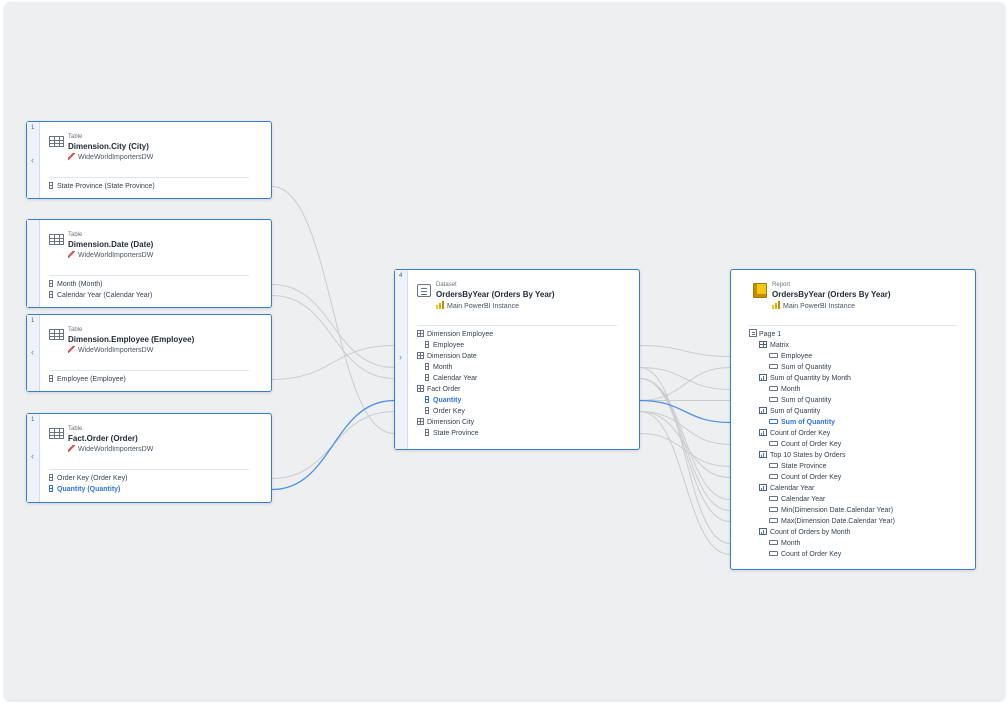 The width and height of the screenshot is (1008, 708). Describe the element at coordinates (524, 367) in the screenshot. I see `dataset-field-row: Month` at that location.